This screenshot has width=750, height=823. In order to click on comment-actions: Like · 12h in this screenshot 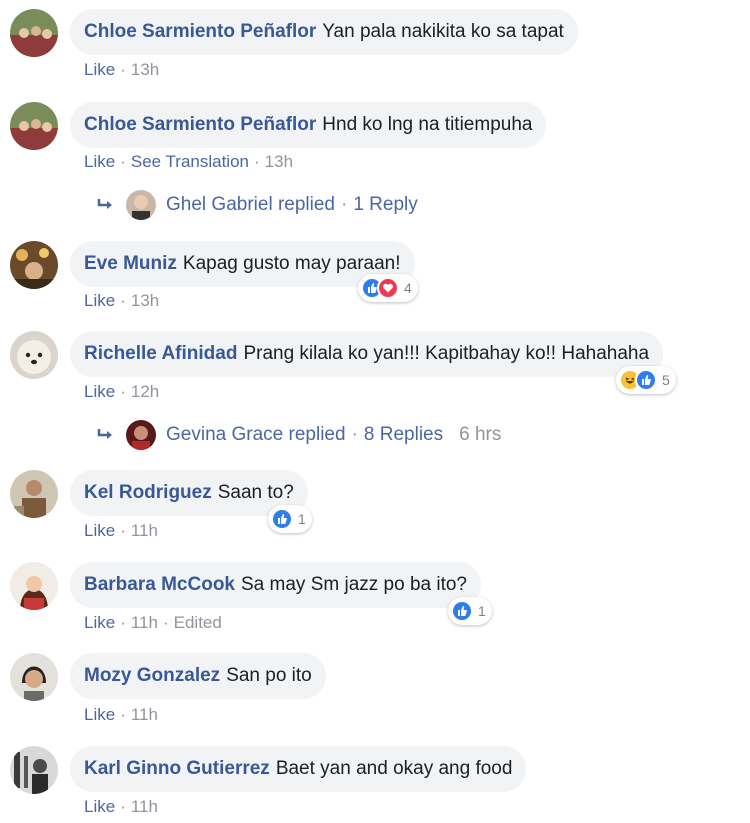, I will do `click(122, 391)`.